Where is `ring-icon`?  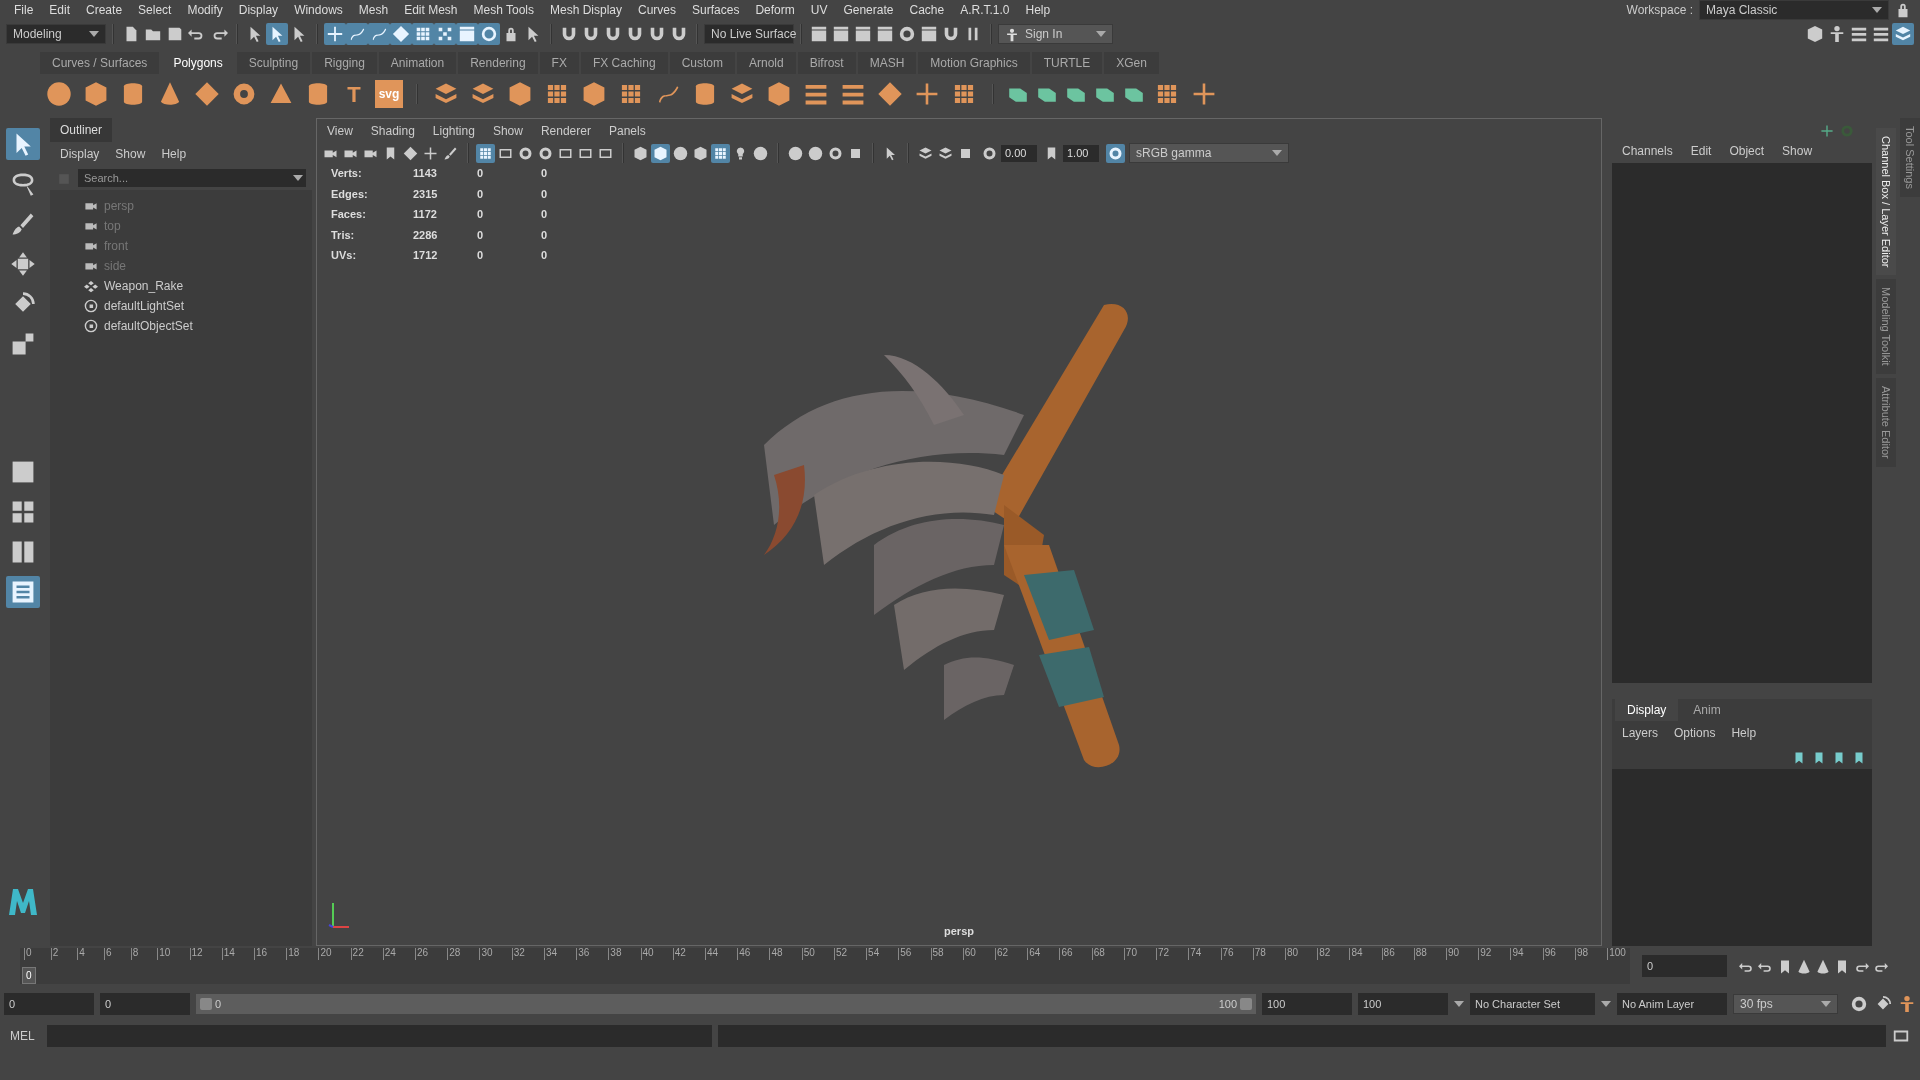
ring-icon is located at coordinates (489, 34).